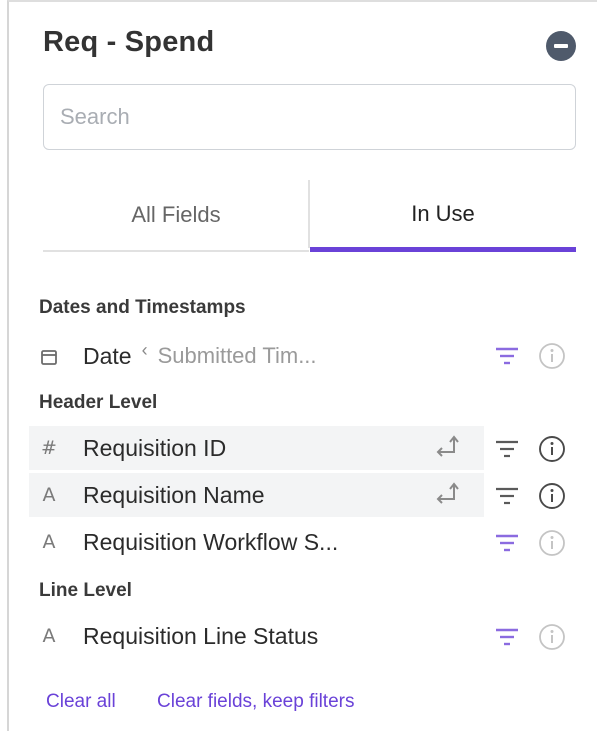  I want to click on field-row-requisition-line-status: A Requisition Line Status, so click(256, 636).